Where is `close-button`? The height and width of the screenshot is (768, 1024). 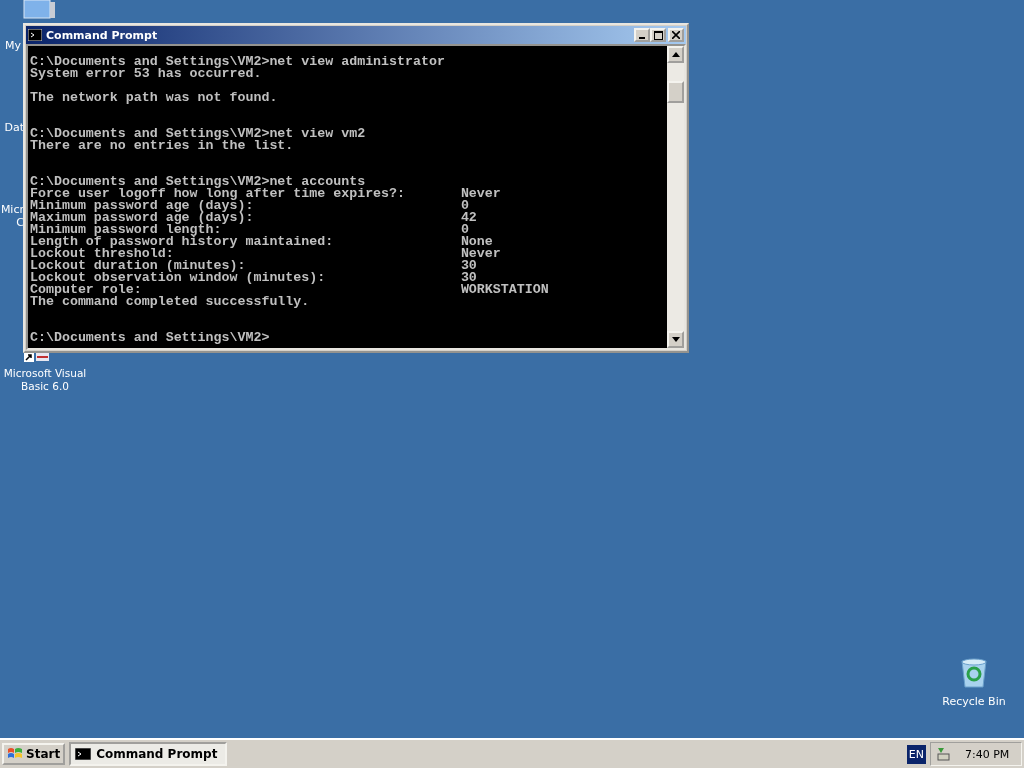
close-button is located at coordinates (676, 35).